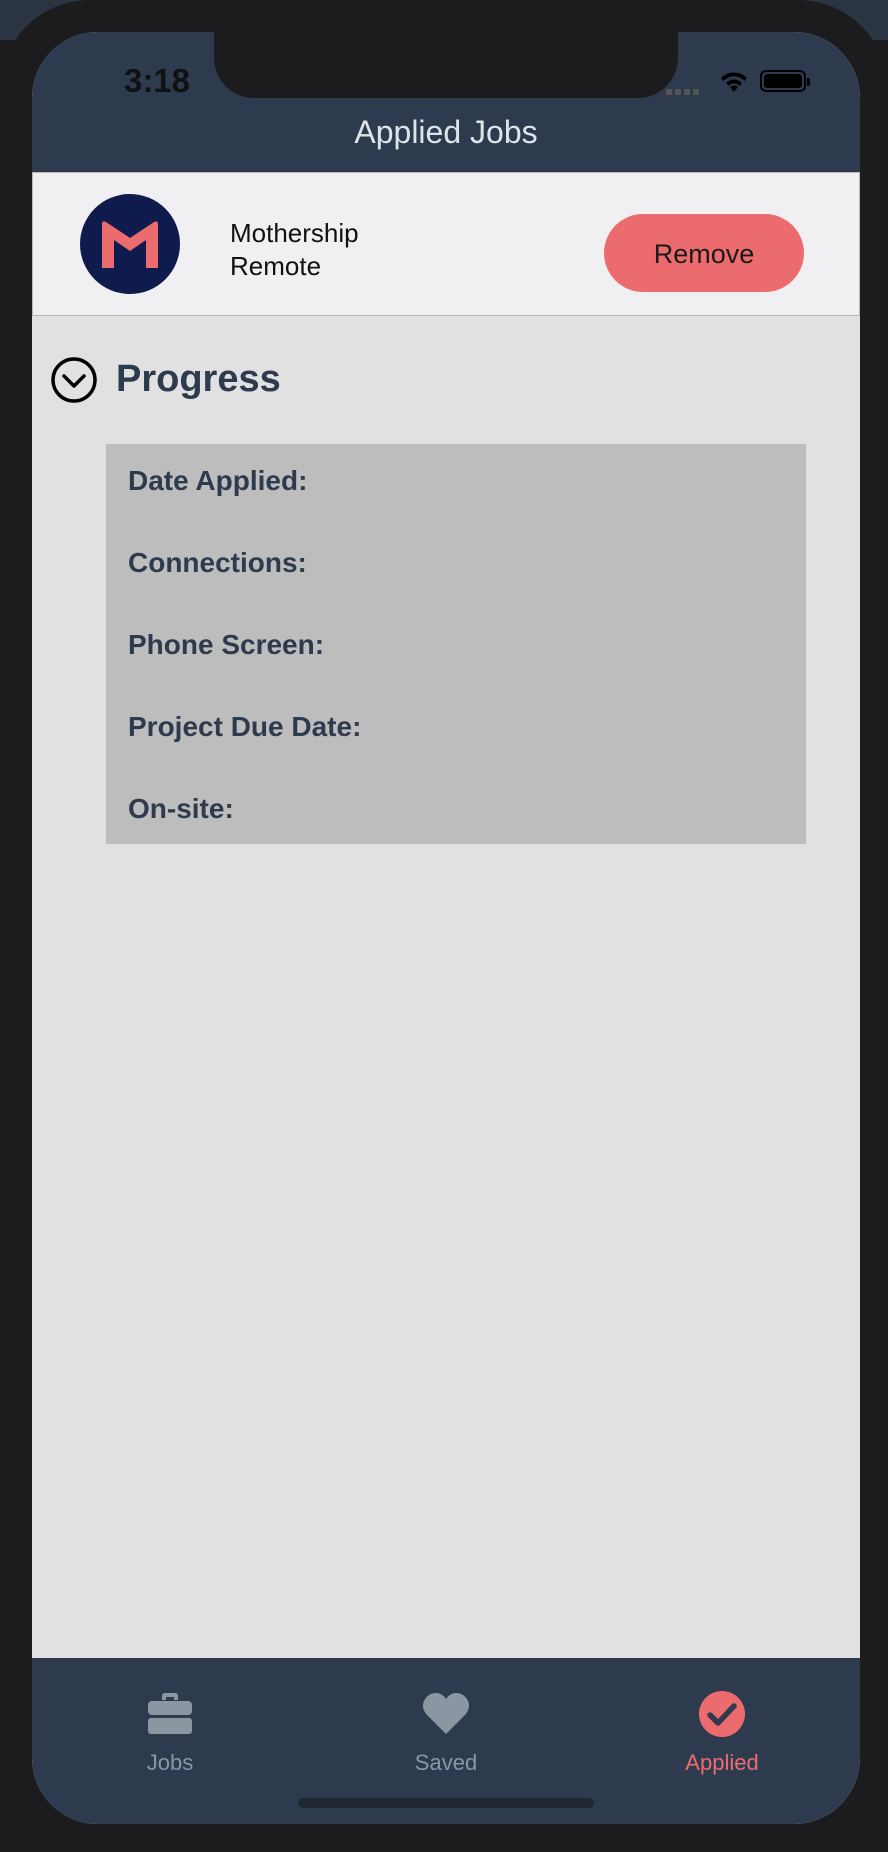 The height and width of the screenshot is (1852, 888). Describe the element at coordinates (157, 80) in the screenshot. I see `status-time: 3:18` at that location.